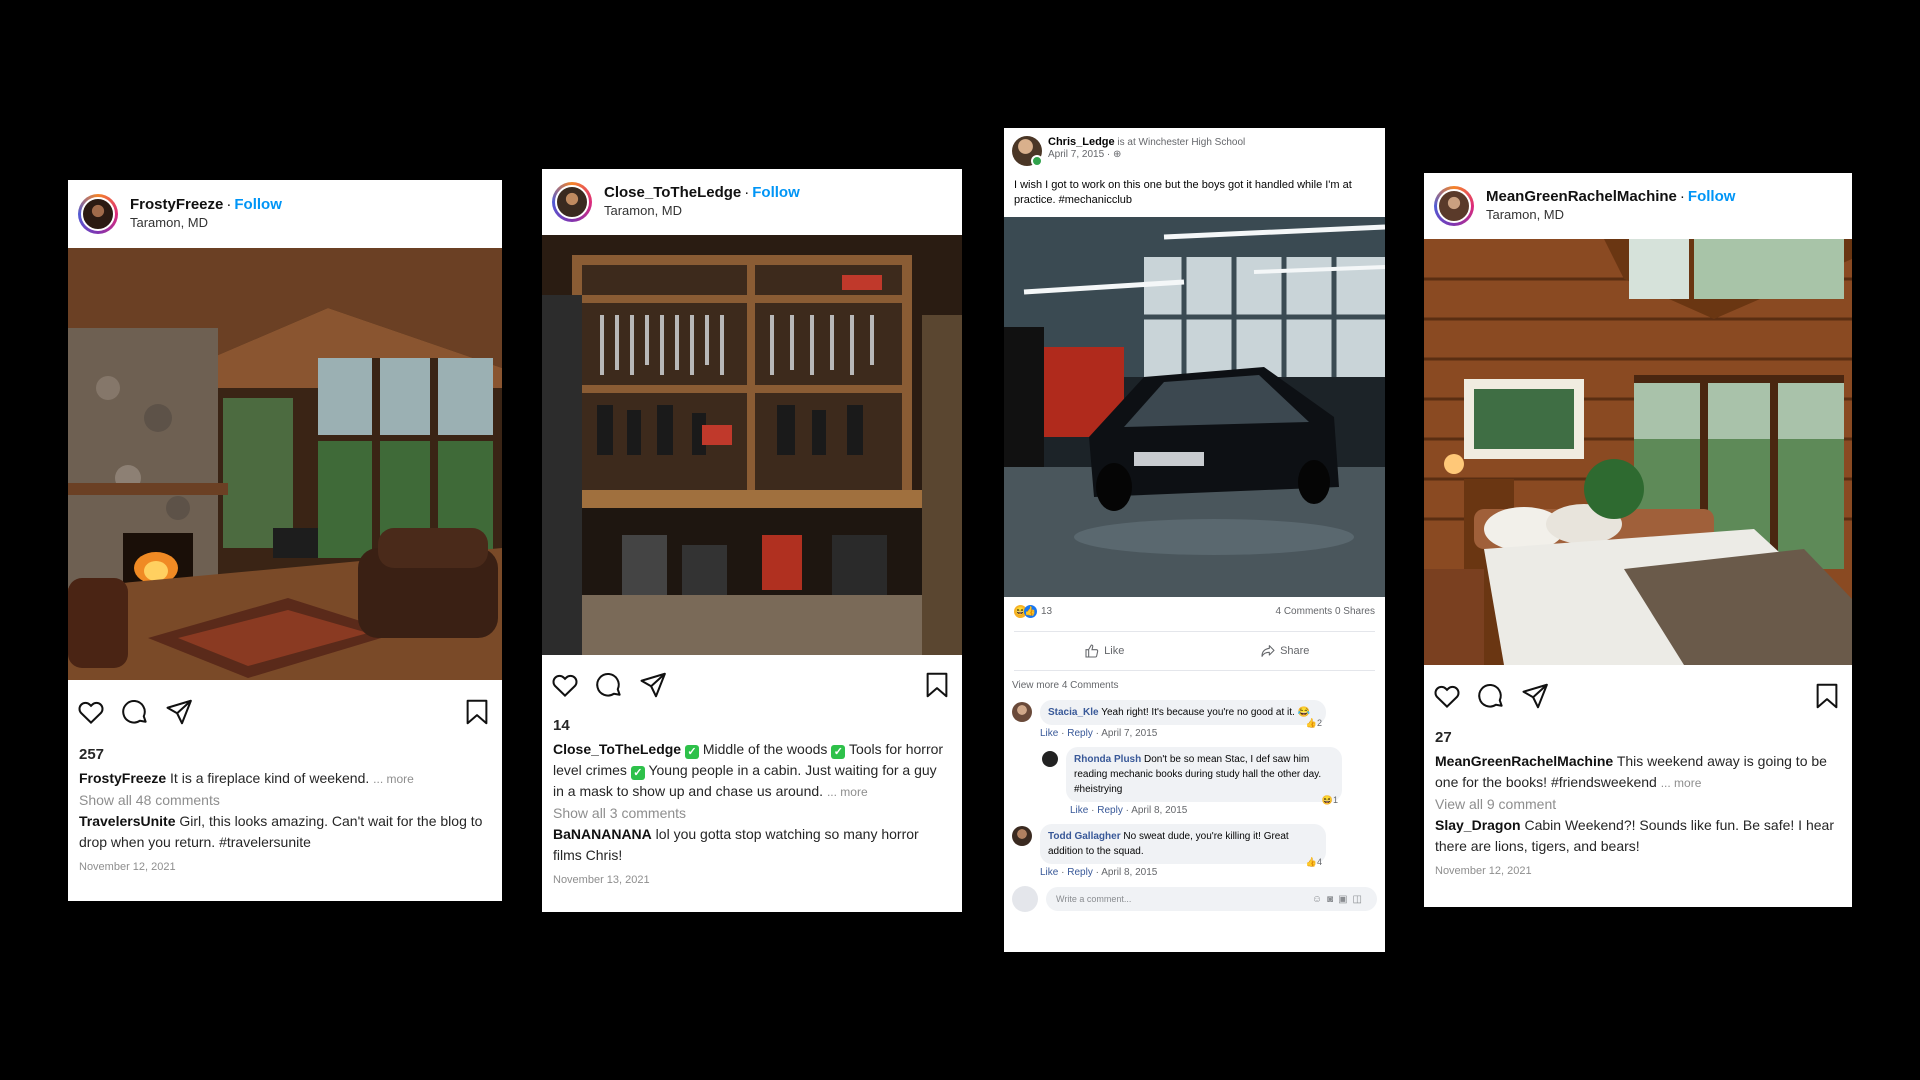  Describe the element at coordinates (1330, 800) in the screenshot. I see `comment-like-count: 😆1` at that location.